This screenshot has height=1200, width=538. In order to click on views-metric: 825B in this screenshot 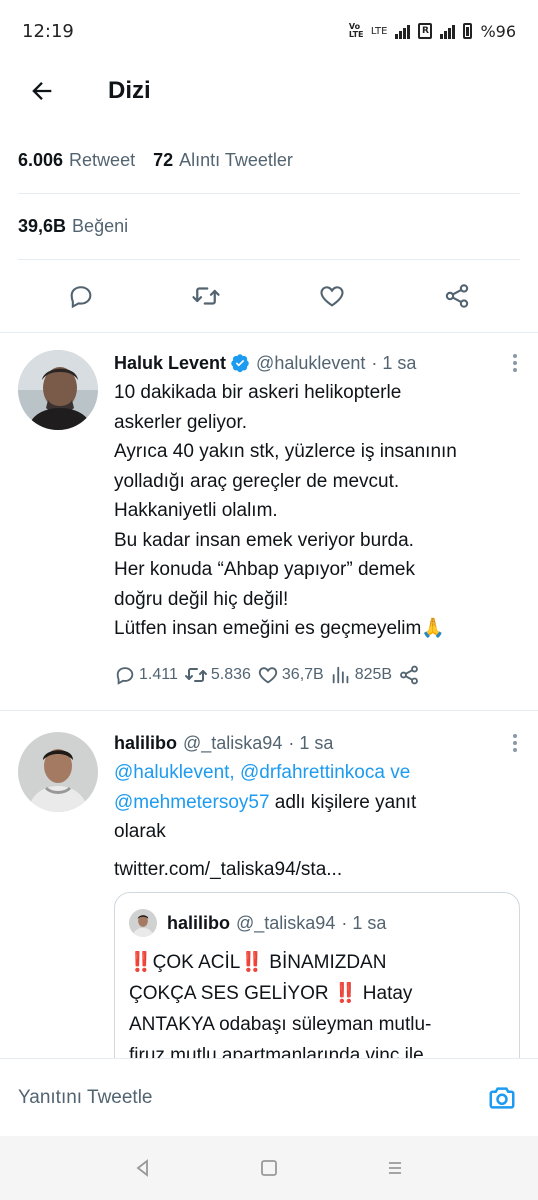, I will do `click(361, 675)`.